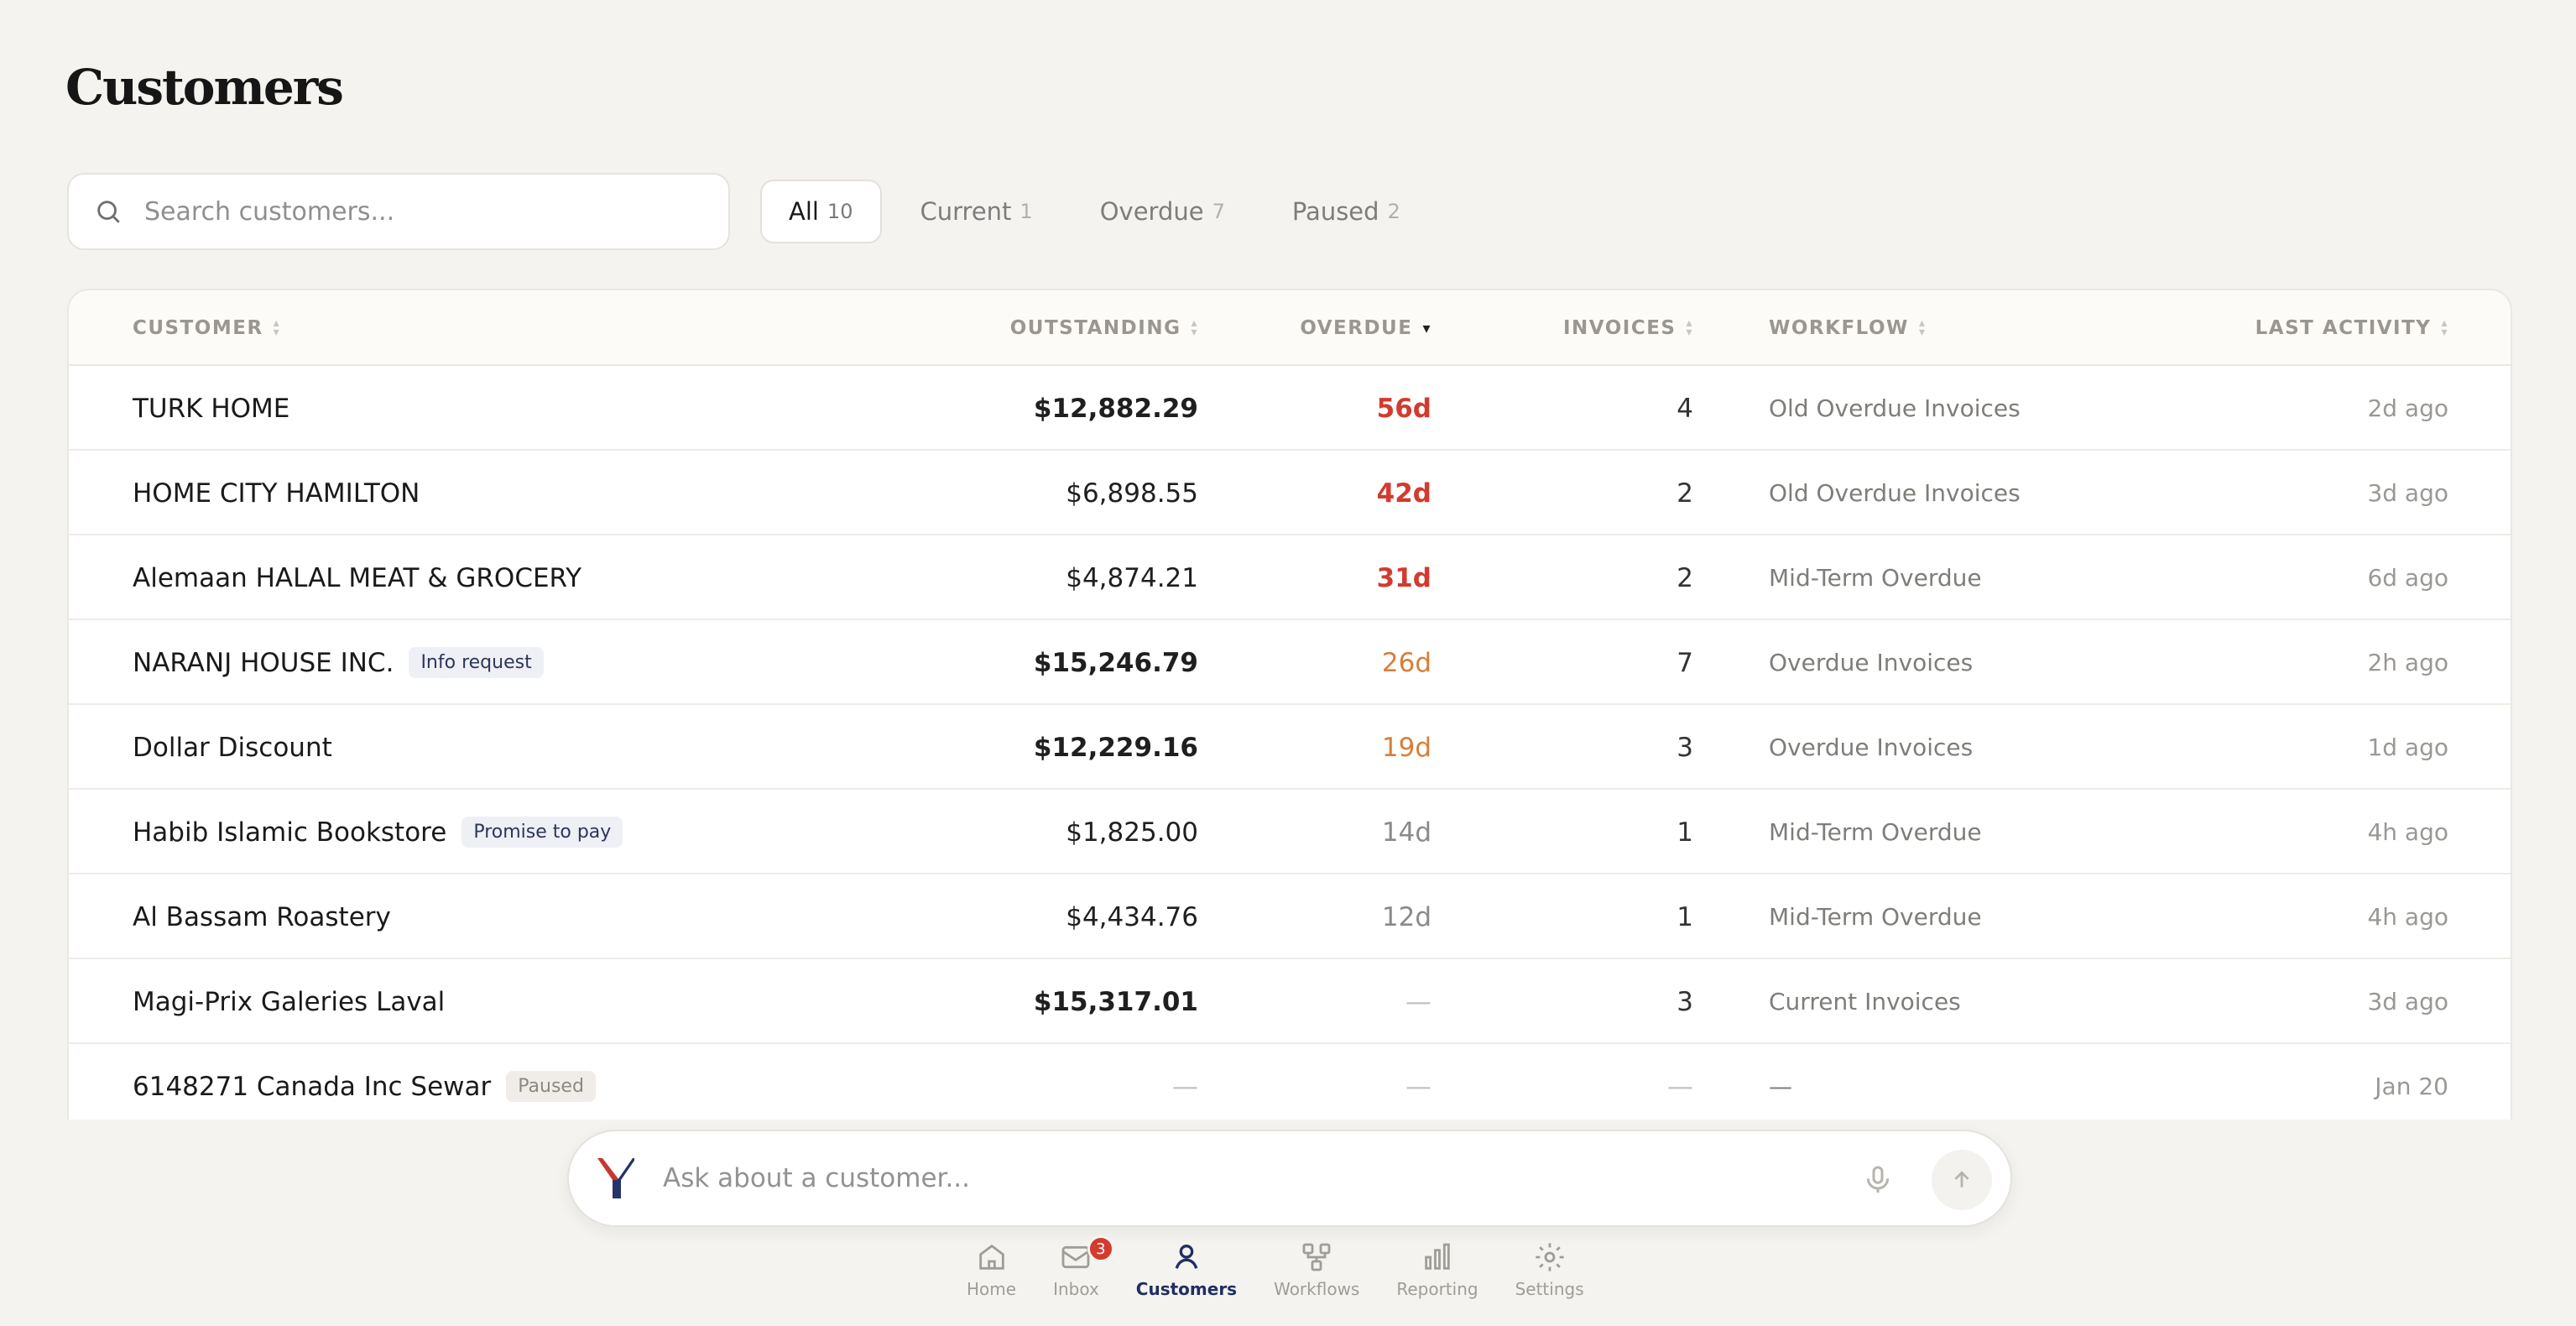 Image resolution: width=2576 pixels, height=1326 pixels. What do you see at coordinates (378, 832) in the screenshot?
I see `customer-name-cell: Habib Islamic Bookstore Promise to pay` at bounding box center [378, 832].